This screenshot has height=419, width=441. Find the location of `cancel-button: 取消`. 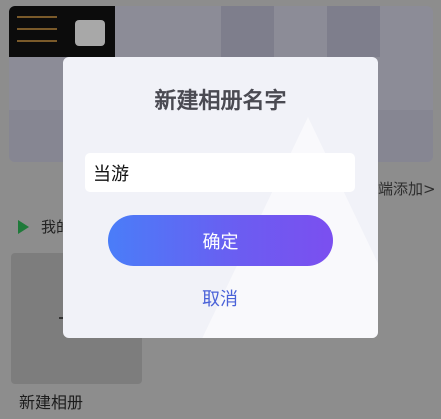

cancel-button: 取消 is located at coordinates (220, 298).